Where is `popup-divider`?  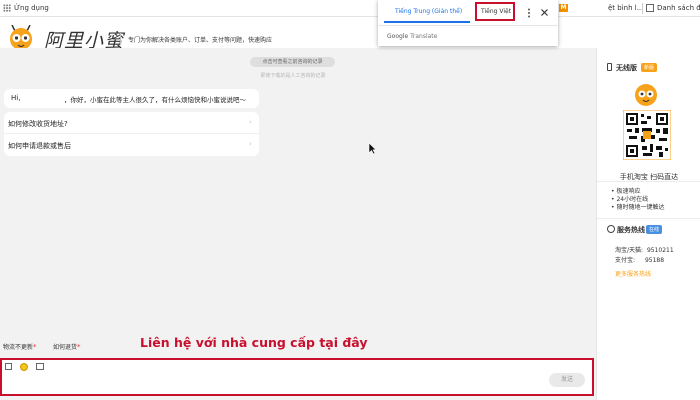
popup-divider is located at coordinates (468, 25).